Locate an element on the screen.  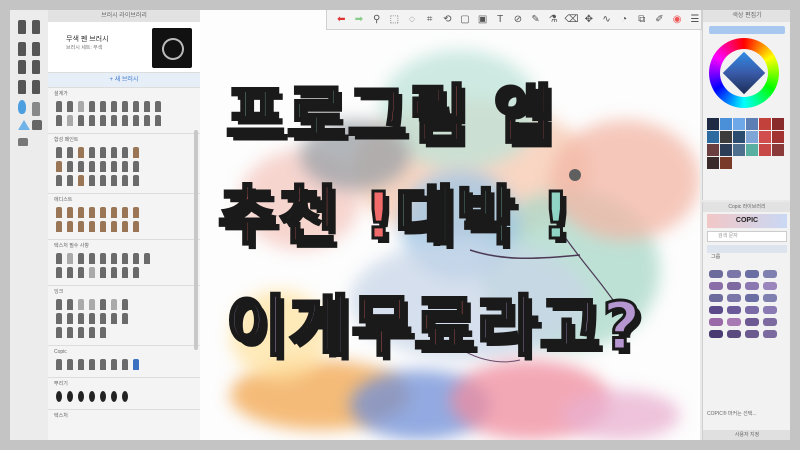
triangle-tool-icon is located at coordinates (24, 125).